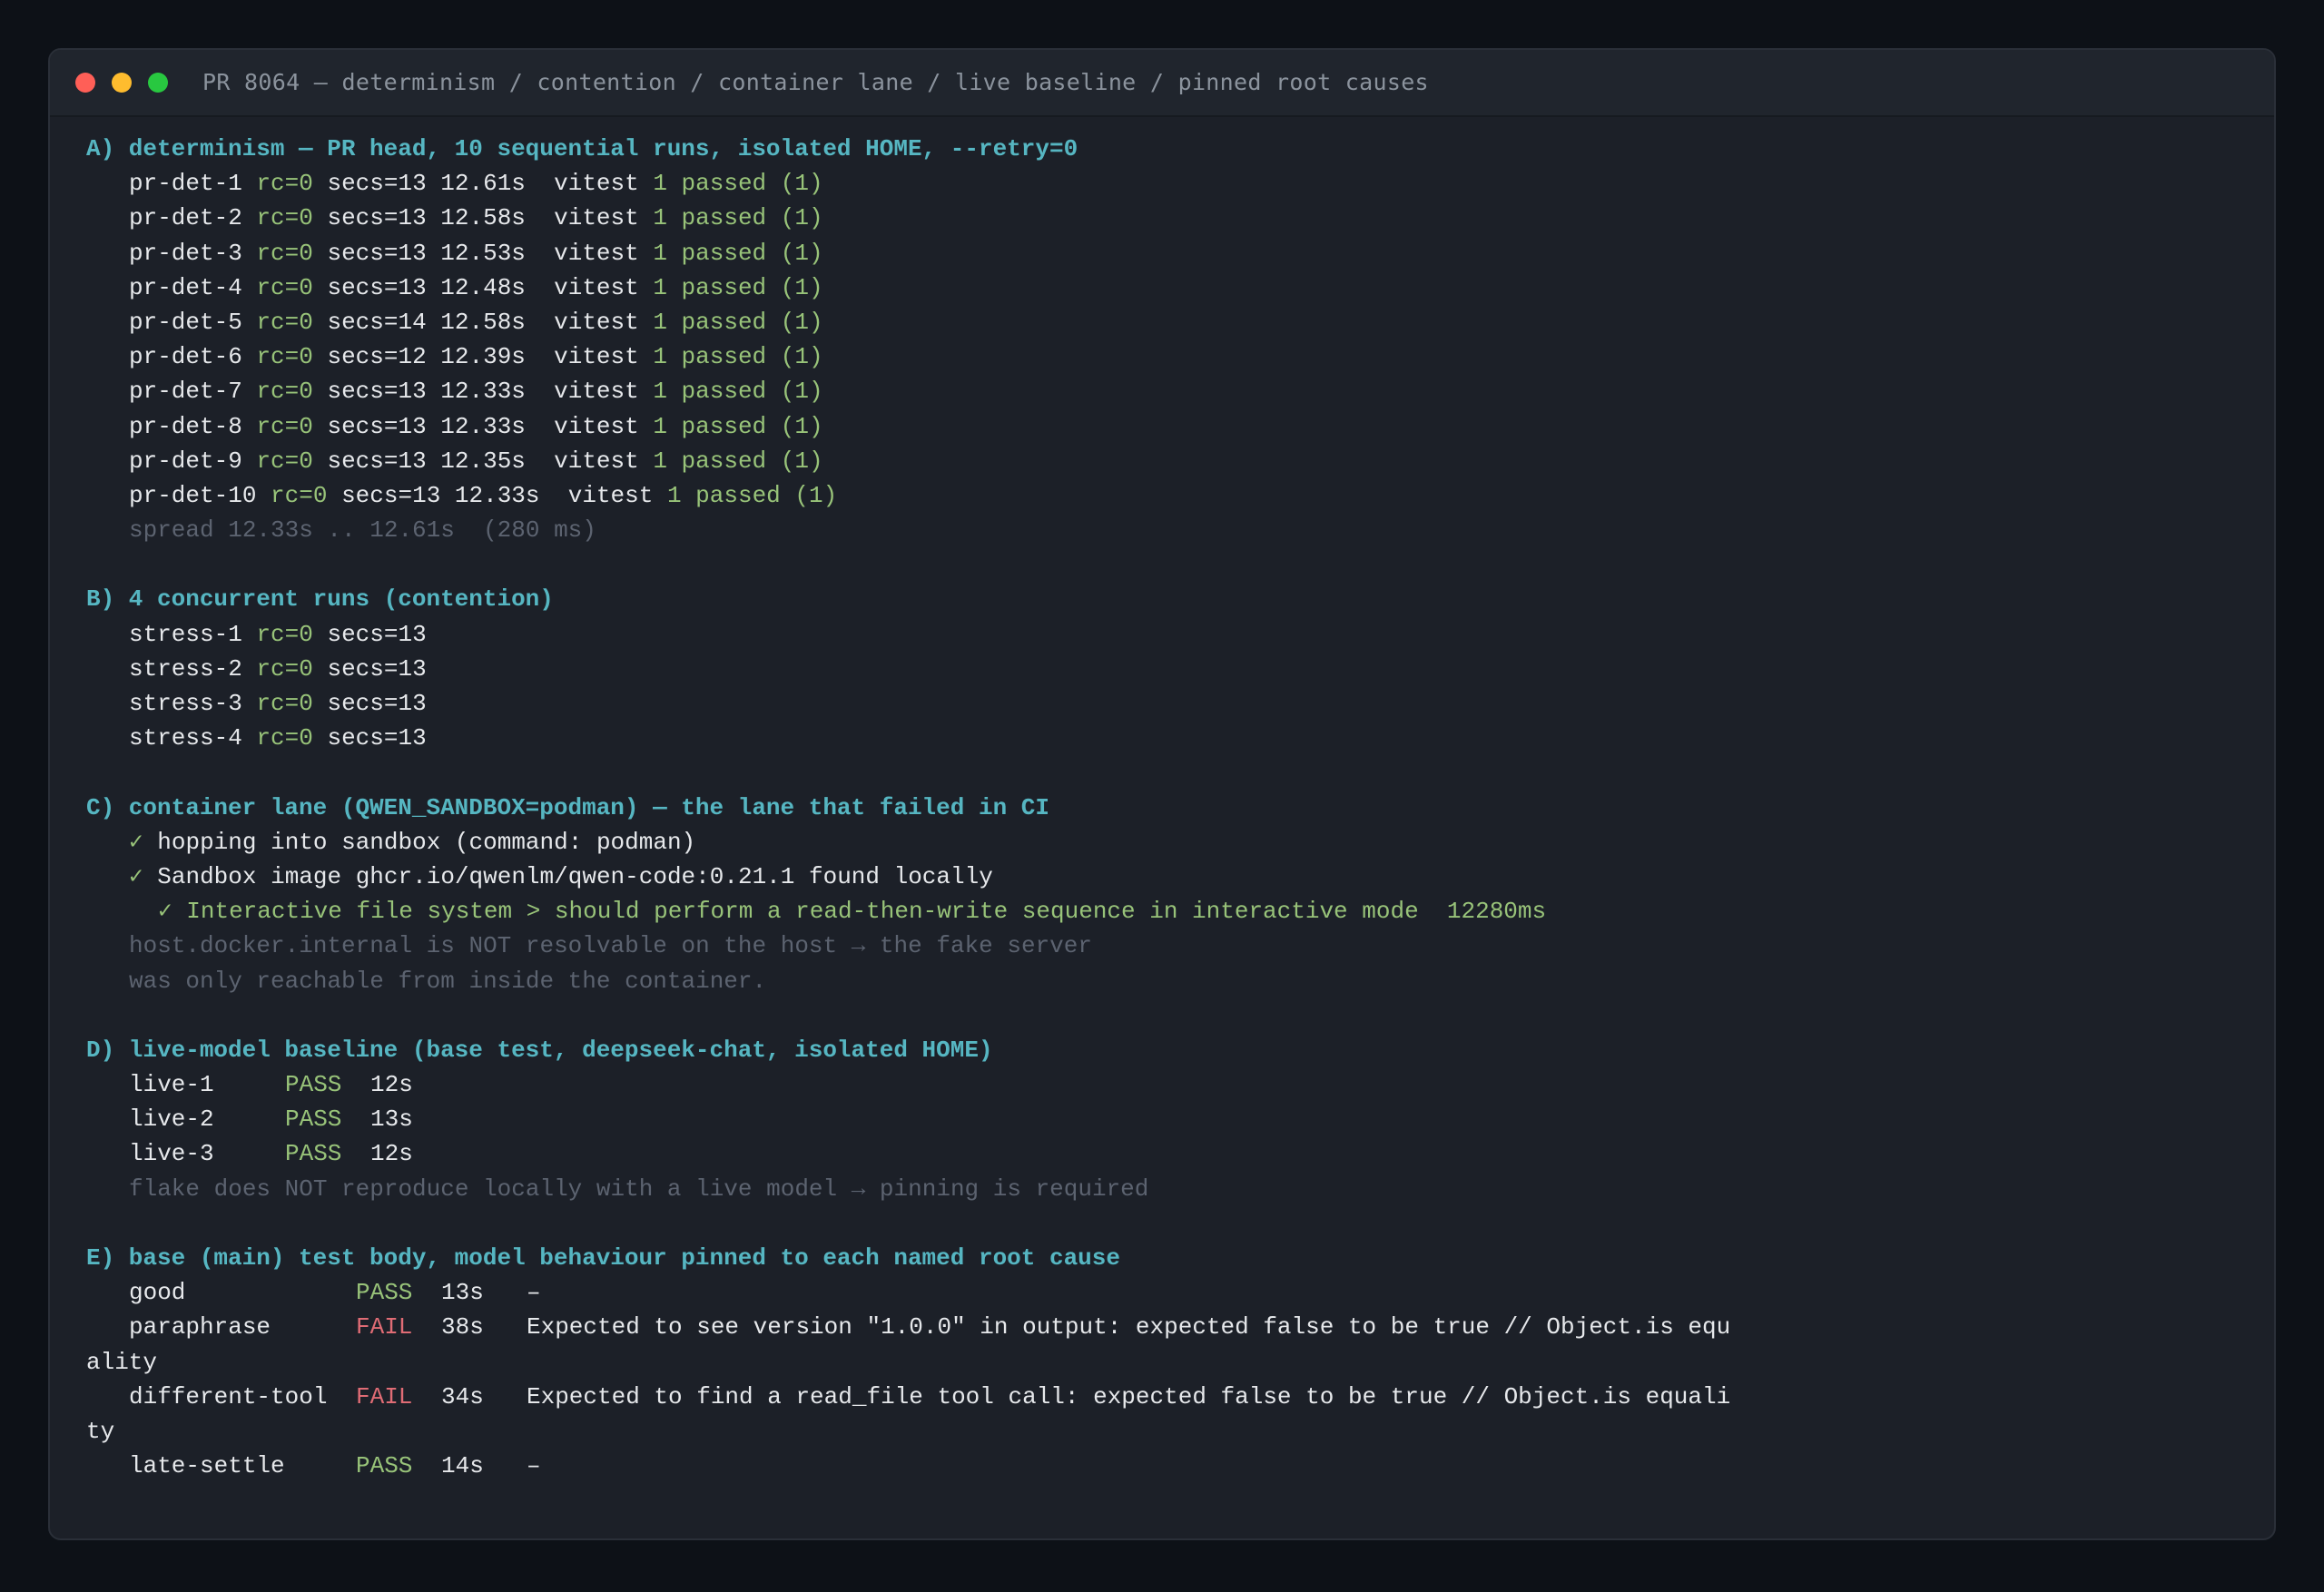 This screenshot has width=2324, height=1592. I want to click on run-name: pr-det-1, so click(185, 184).